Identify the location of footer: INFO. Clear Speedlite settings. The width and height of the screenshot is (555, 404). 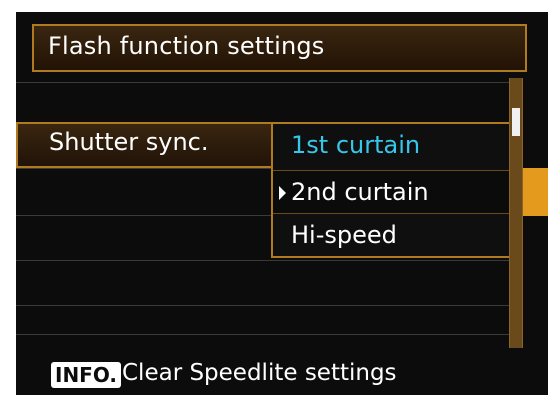
(282, 370).